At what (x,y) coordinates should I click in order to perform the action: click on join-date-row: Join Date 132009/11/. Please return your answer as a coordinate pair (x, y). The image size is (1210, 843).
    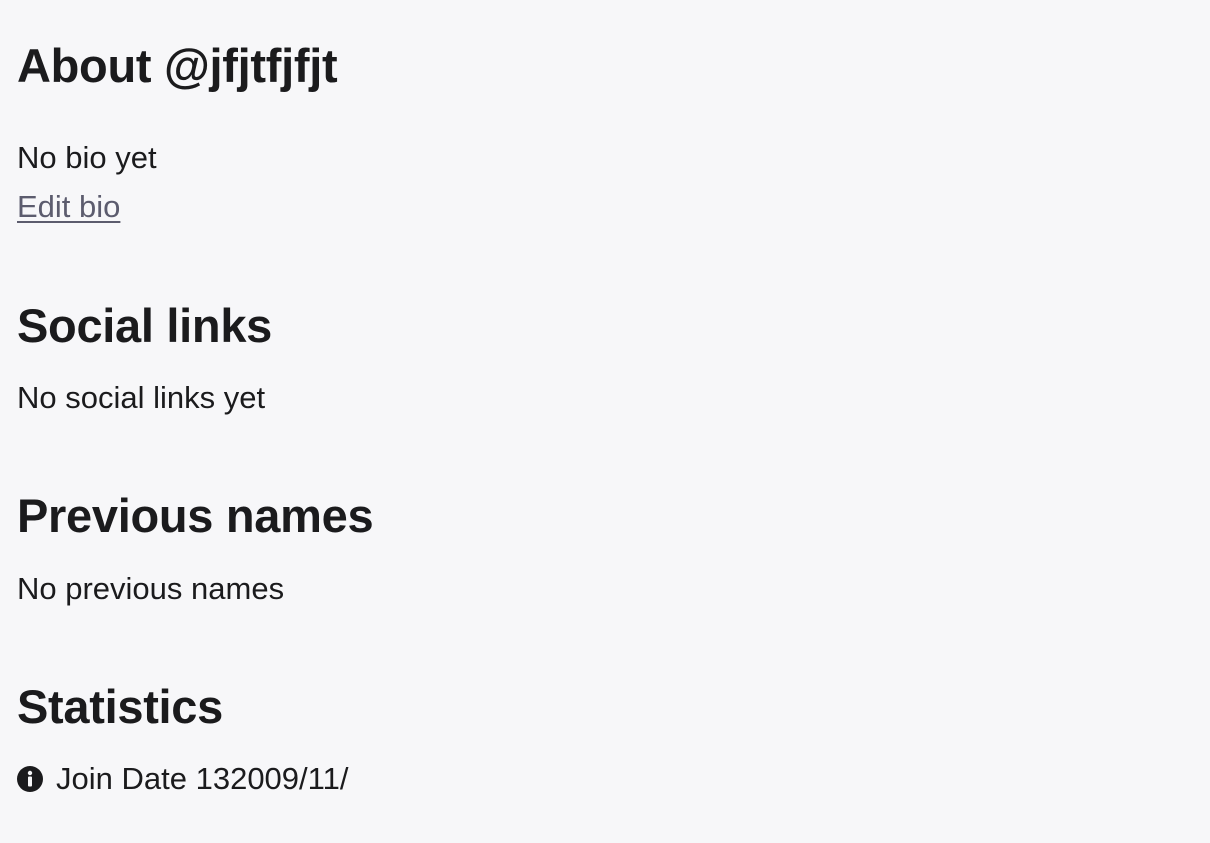
    Looking at the image, I should click on (182, 778).